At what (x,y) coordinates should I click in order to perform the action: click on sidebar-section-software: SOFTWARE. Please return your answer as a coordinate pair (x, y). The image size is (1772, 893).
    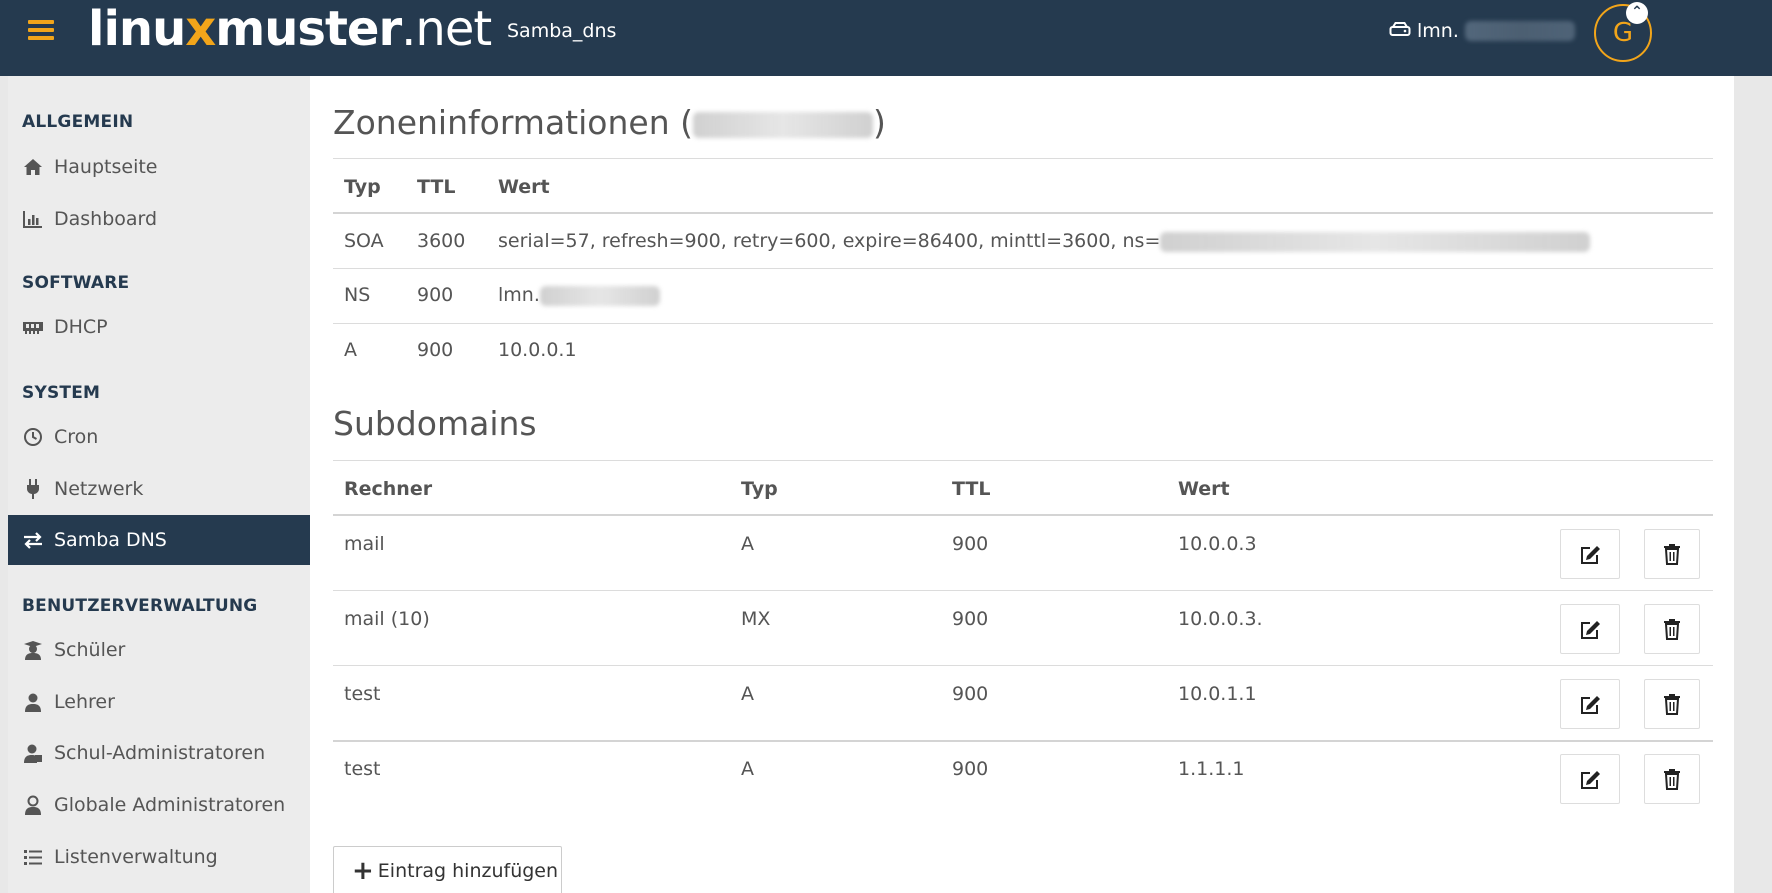
    Looking at the image, I should click on (76, 283).